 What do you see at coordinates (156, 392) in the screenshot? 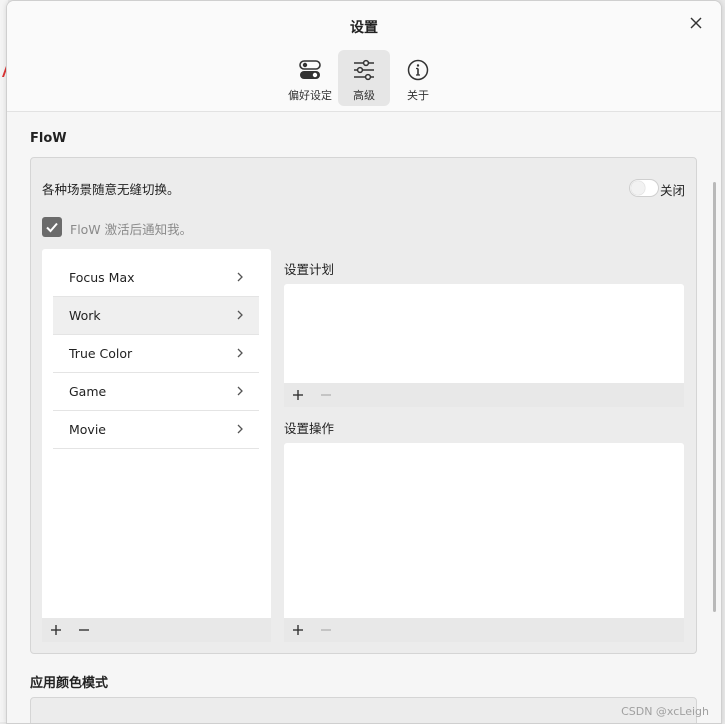
I see `scene-item-game: Game` at bounding box center [156, 392].